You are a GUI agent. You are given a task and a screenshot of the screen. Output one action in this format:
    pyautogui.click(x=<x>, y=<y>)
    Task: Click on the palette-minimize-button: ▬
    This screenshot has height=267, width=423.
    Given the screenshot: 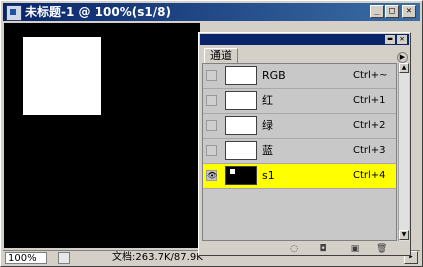 What is the action you would take?
    pyautogui.click(x=390, y=39)
    